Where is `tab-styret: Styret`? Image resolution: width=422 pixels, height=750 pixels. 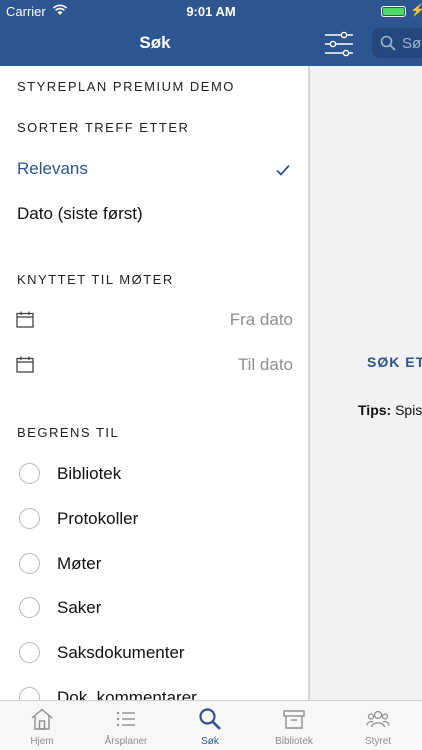 tab-styret: Styret is located at coordinates (378, 725).